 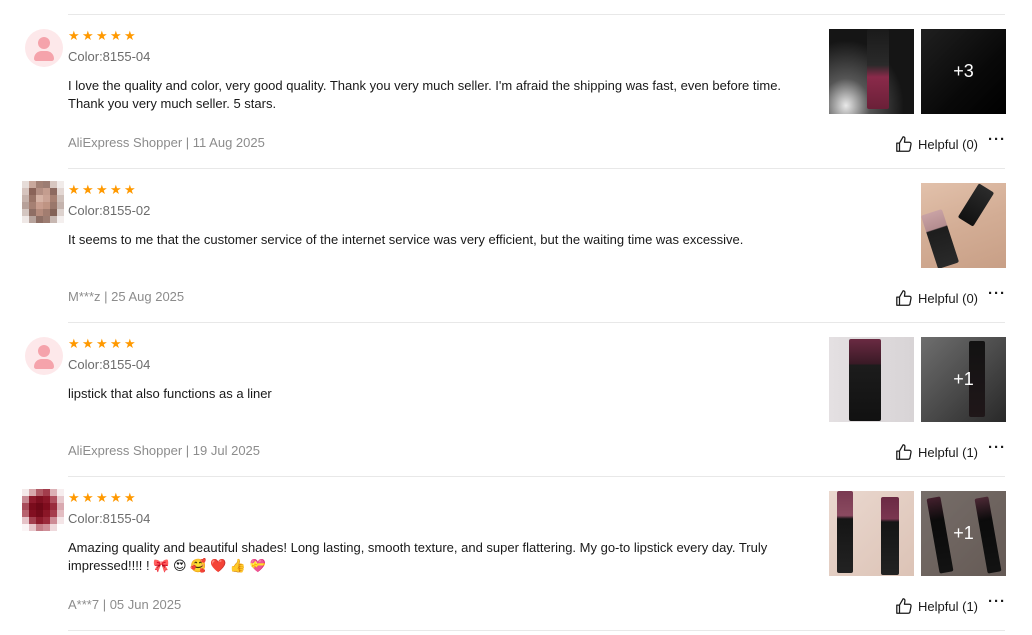 I want to click on review-date: 05 Jun 2025, so click(x=145, y=604).